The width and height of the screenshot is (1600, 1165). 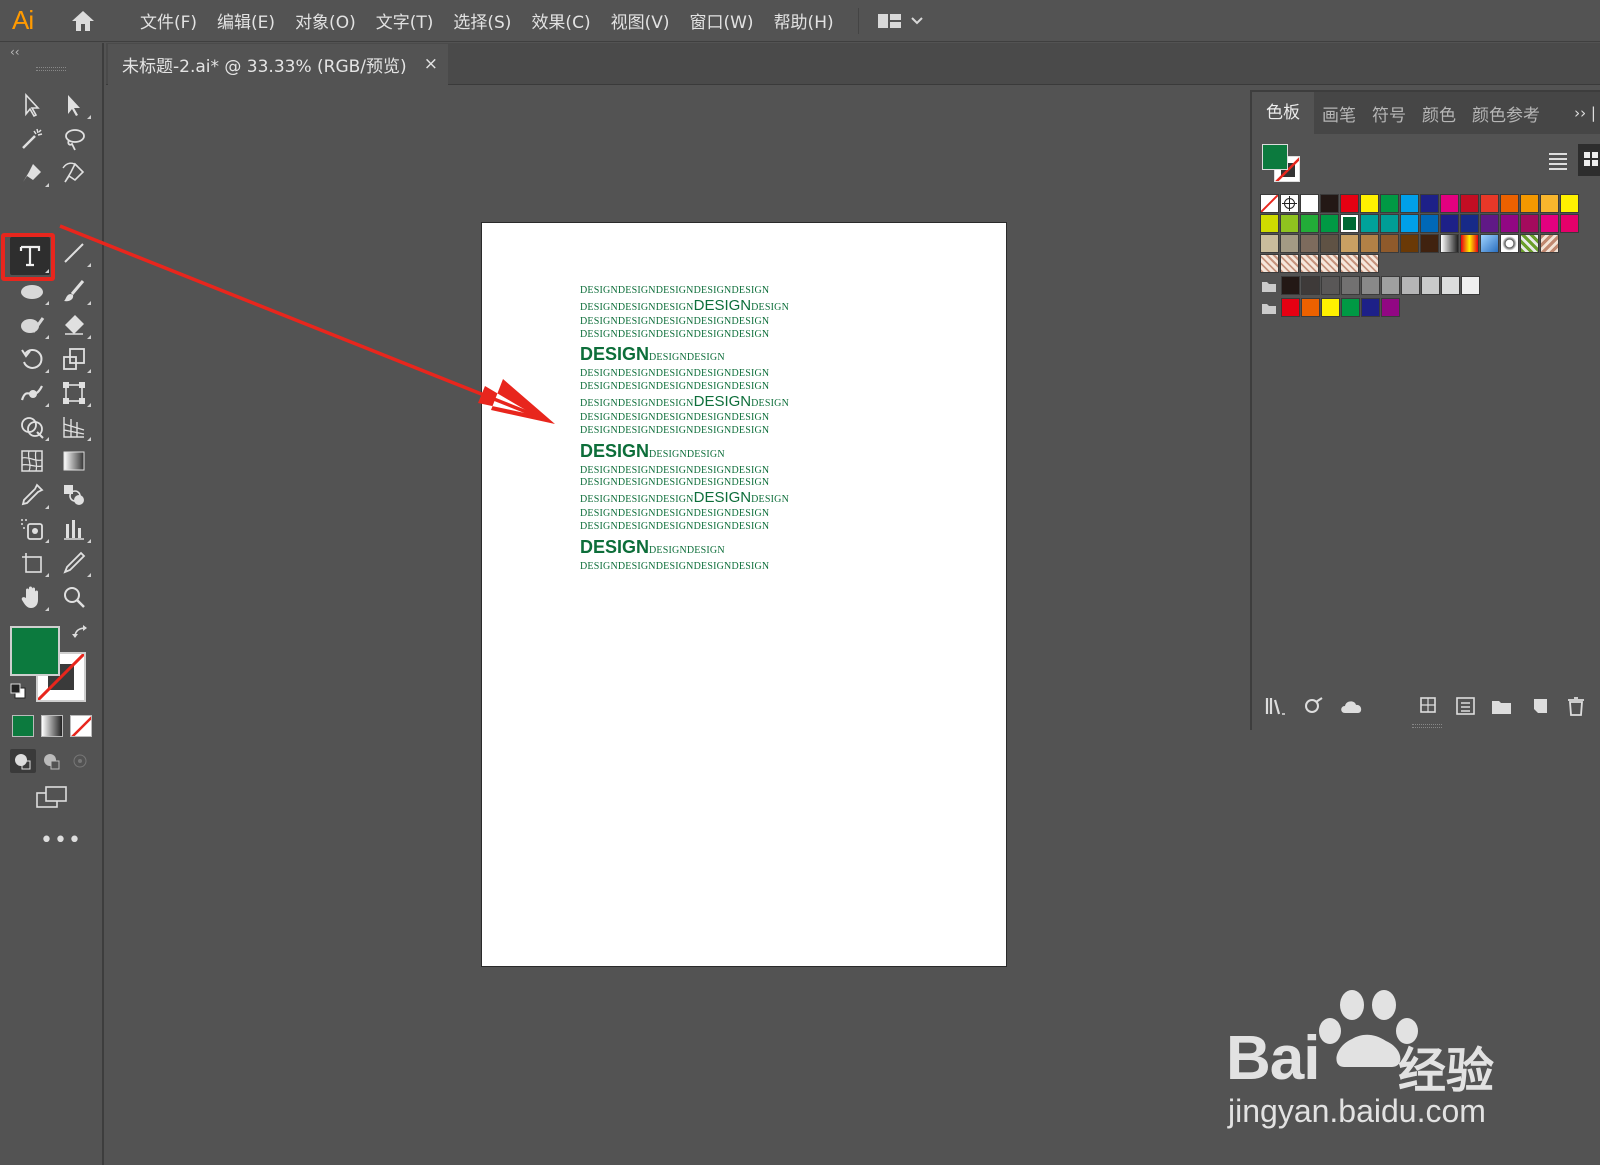 What do you see at coordinates (1585, 113) in the screenshot?
I see `panel-expand-icon: ›› |` at bounding box center [1585, 113].